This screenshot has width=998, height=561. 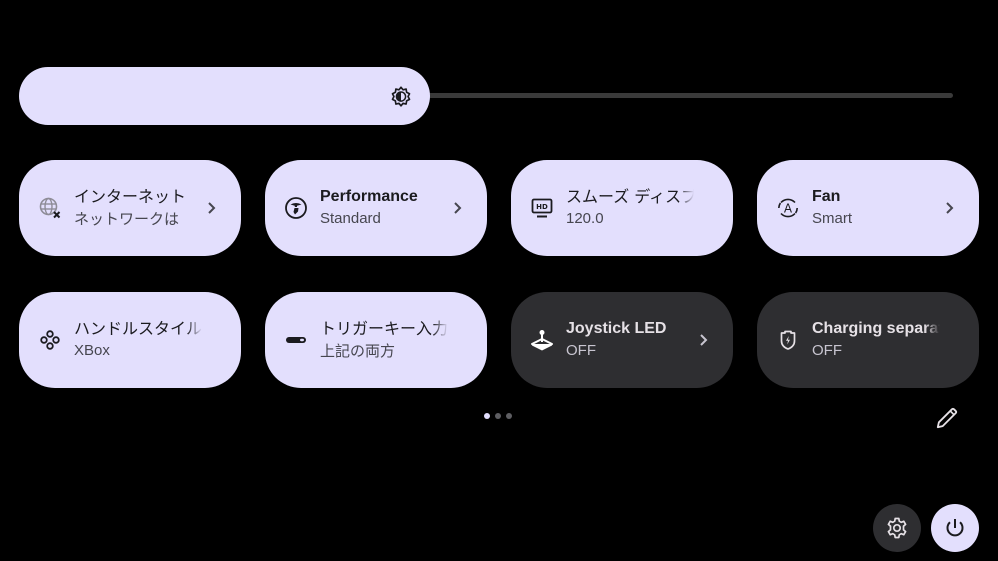 I want to click on tile-status: ネットワークは, so click(x=127, y=219).